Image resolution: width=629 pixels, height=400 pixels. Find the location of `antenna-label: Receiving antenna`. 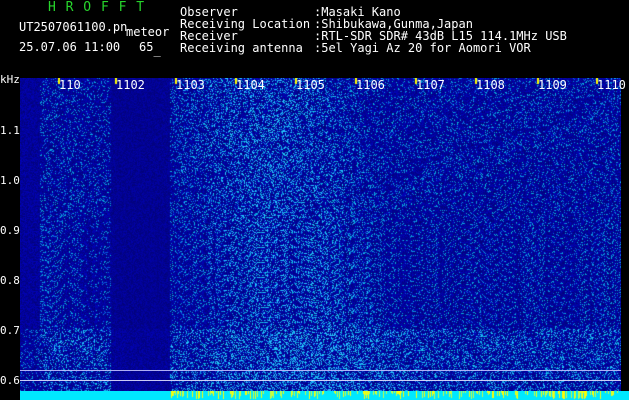

antenna-label: Receiving antenna is located at coordinates (241, 48).